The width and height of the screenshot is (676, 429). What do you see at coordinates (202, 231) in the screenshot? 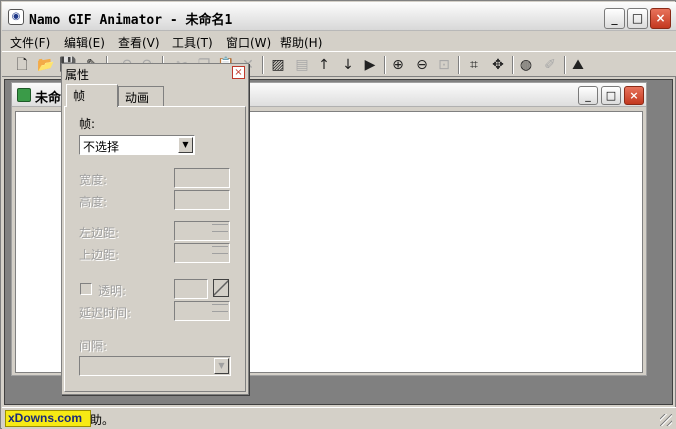
I see `left-margin-stepper` at bounding box center [202, 231].